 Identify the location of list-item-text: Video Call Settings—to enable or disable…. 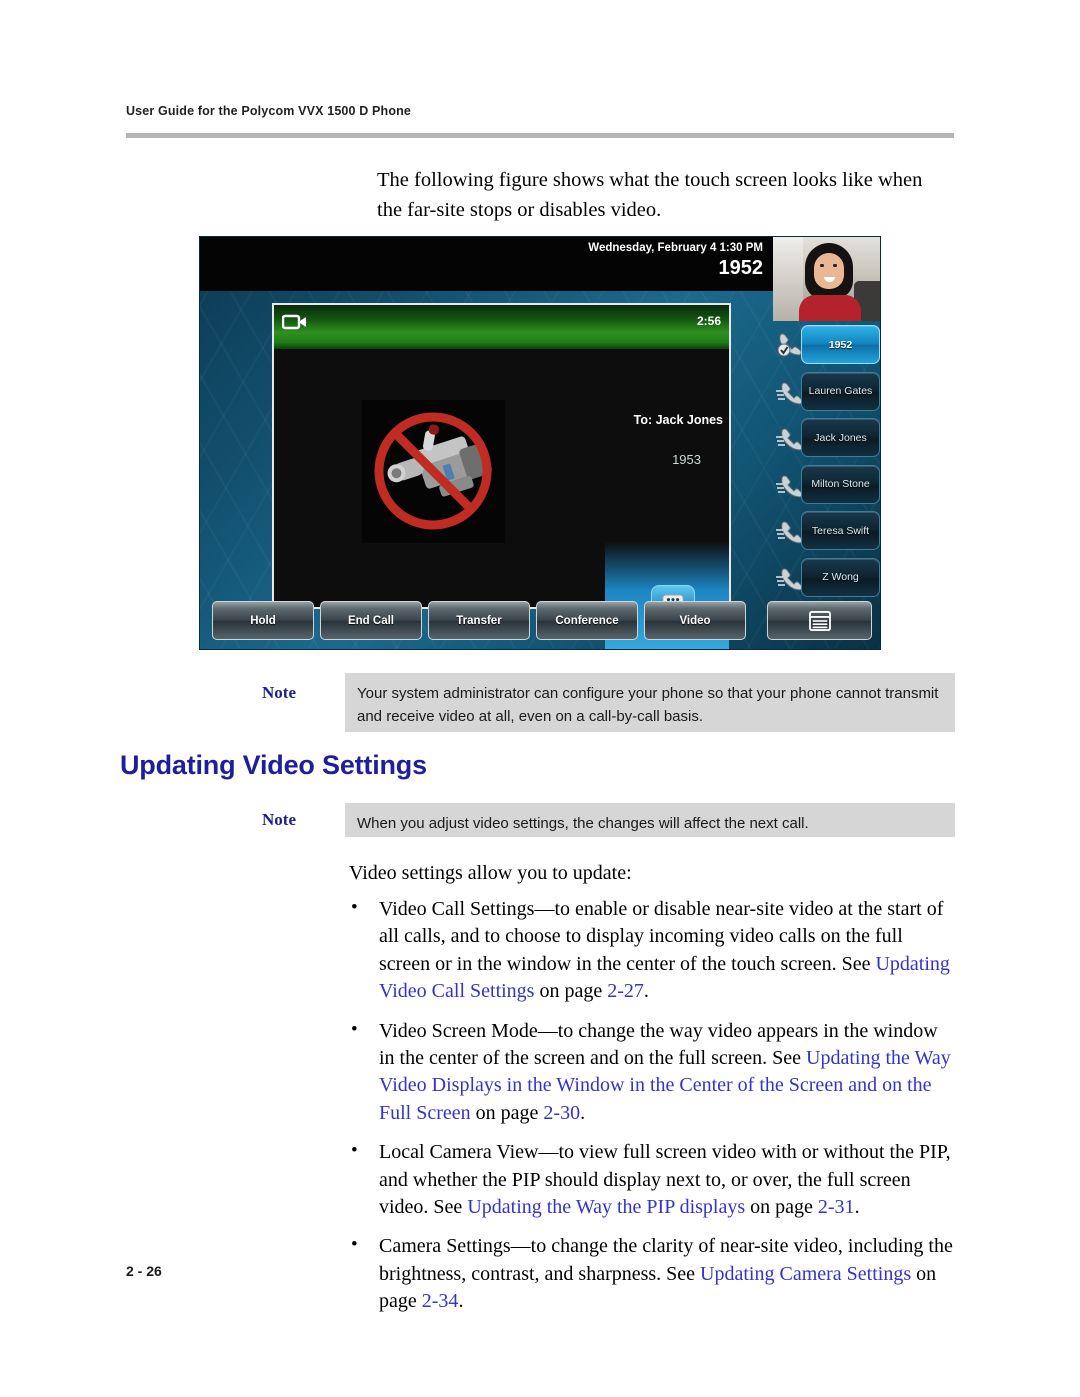
(661, 936).